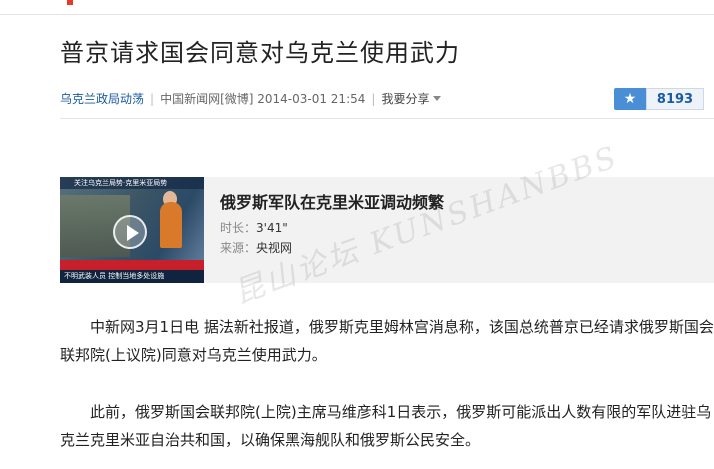 The image size is (714, 469). I want to click on duration-label: 时长：, so click(238, 228).